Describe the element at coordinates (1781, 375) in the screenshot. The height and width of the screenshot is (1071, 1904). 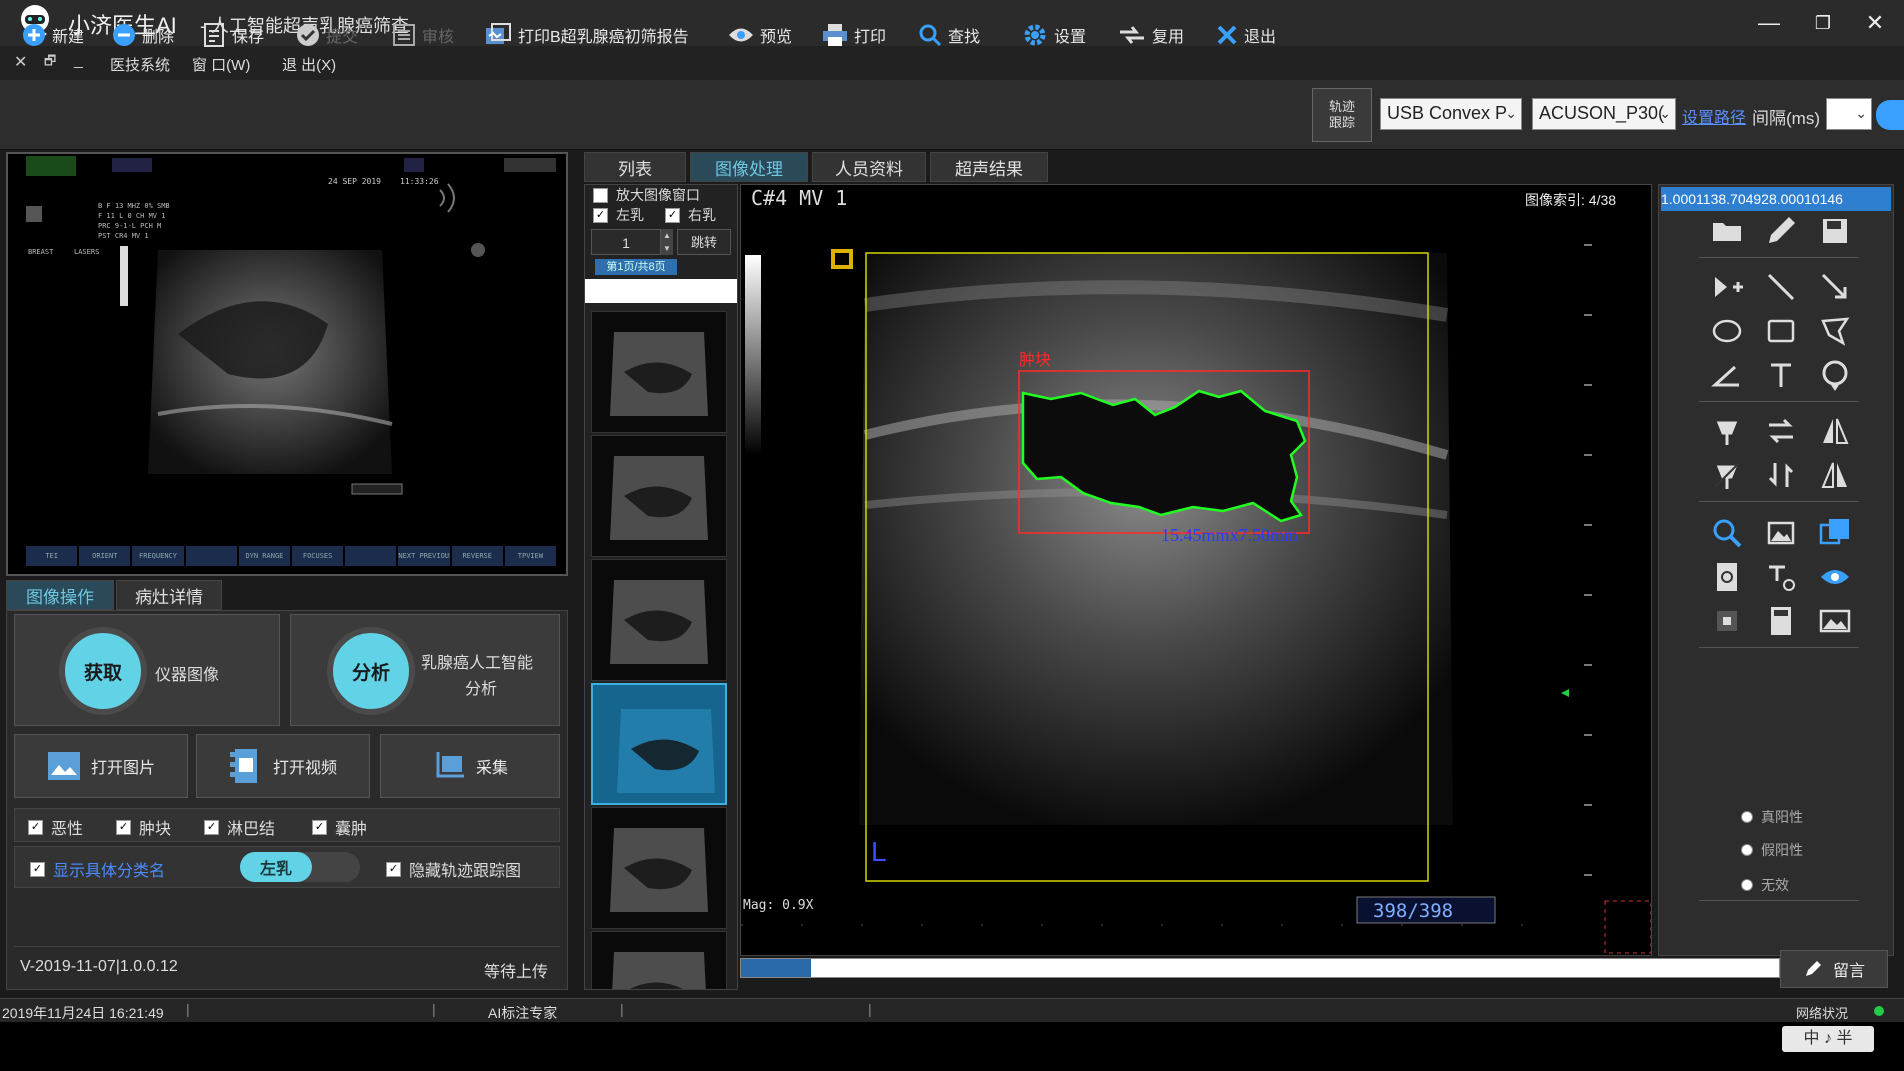
I see `text-tool` at that location.